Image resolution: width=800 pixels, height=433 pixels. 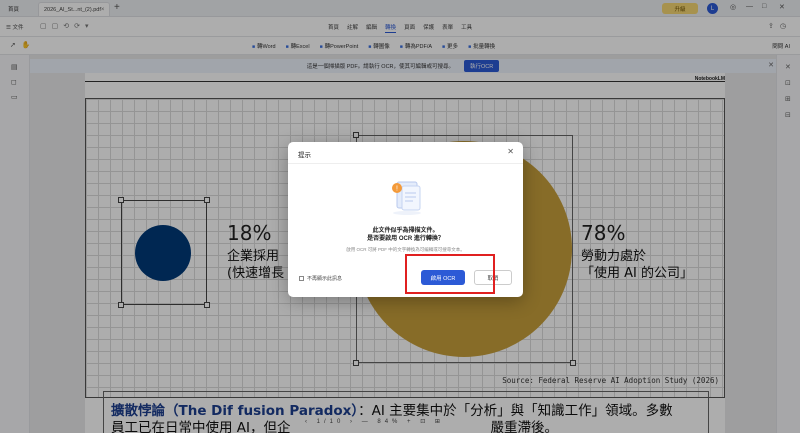 What do you see at coordinates (510, 151) in the screenshot?
I see `close-dialog-icon: ✕` at bounding box center [510, 151].